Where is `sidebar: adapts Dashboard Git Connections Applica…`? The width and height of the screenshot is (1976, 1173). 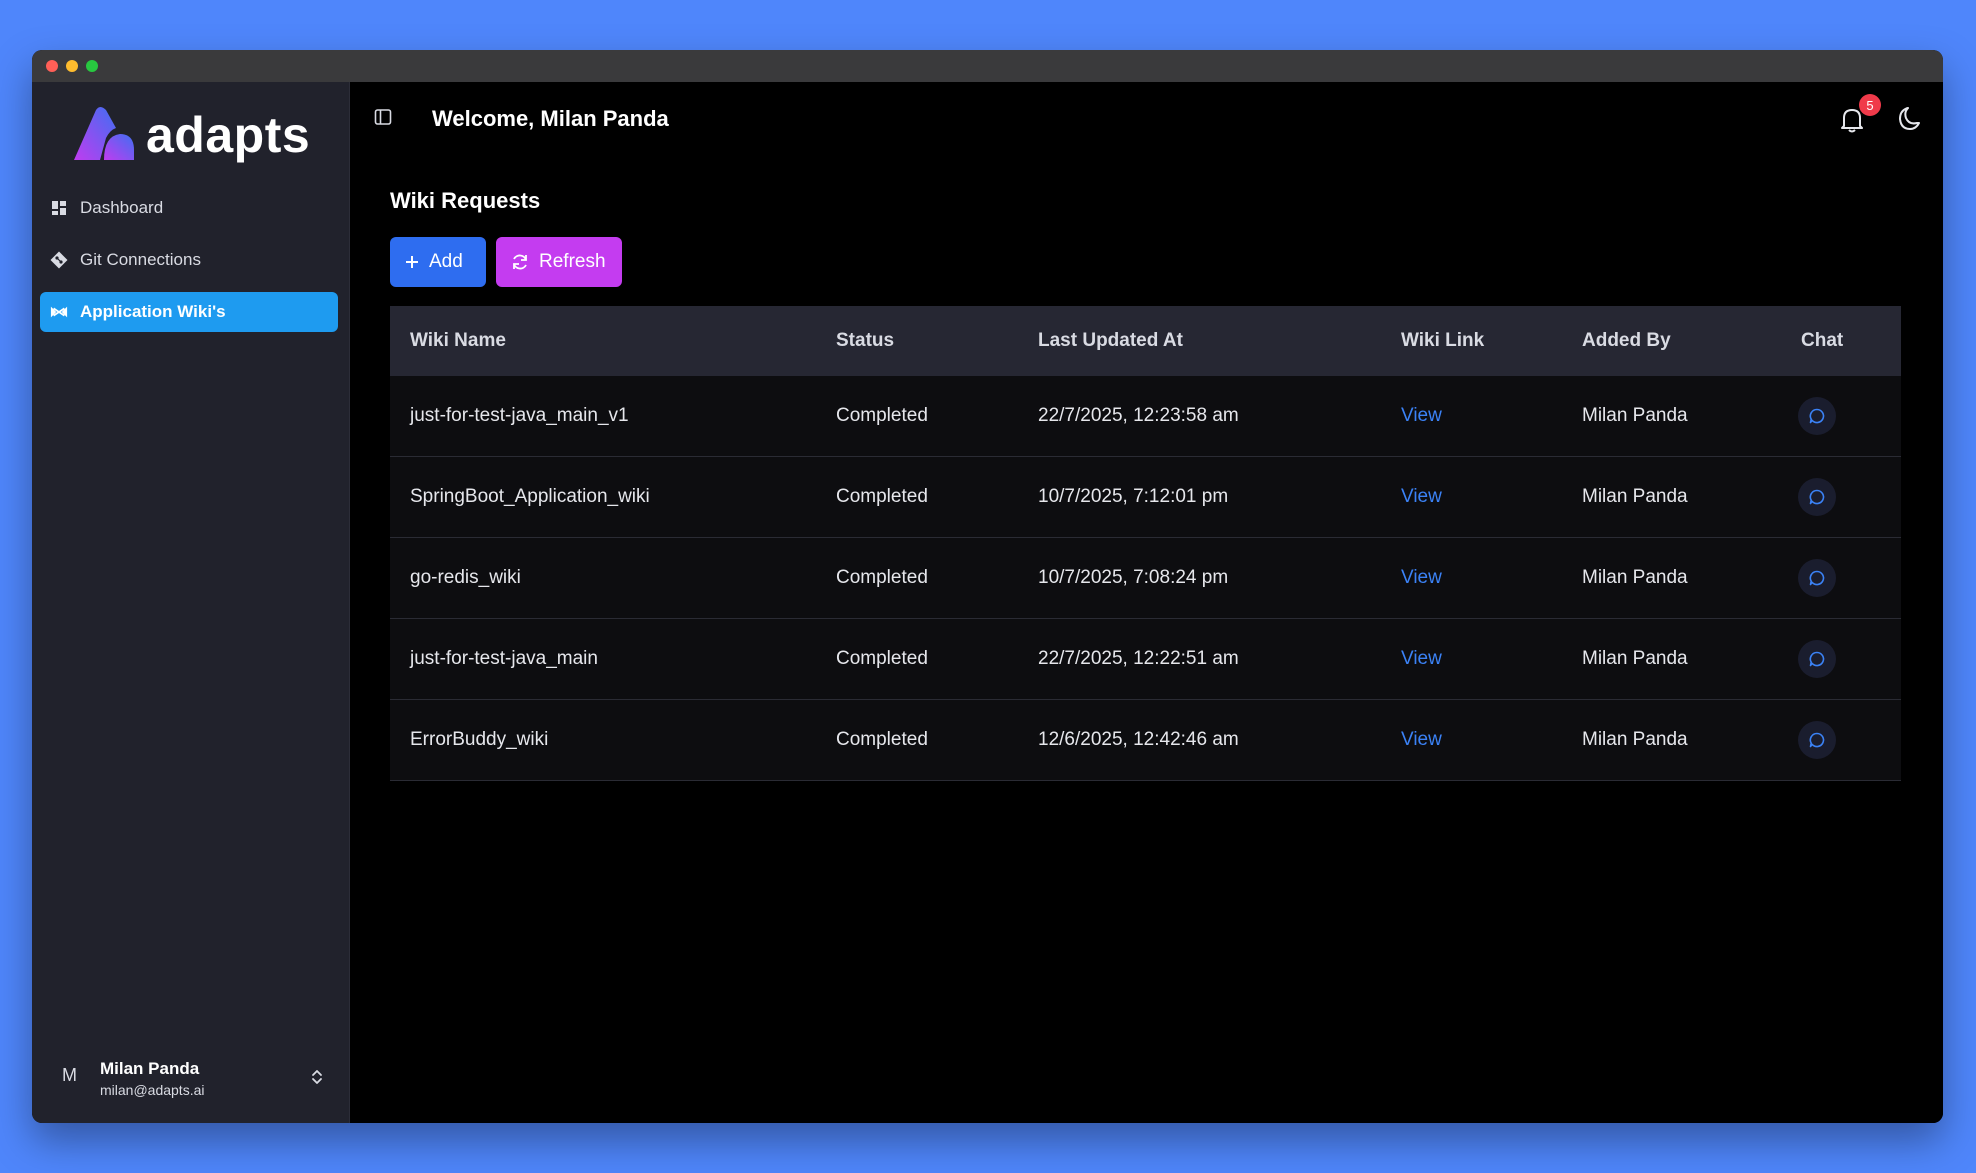
sidebar: adapts Dashboard Git Connections Applica… is located at coordinates (191, 602).